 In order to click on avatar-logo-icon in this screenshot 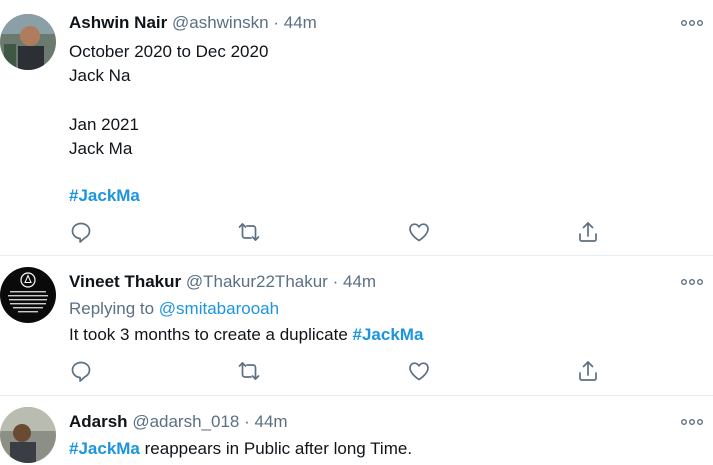, I will do `click(28, 295)`.